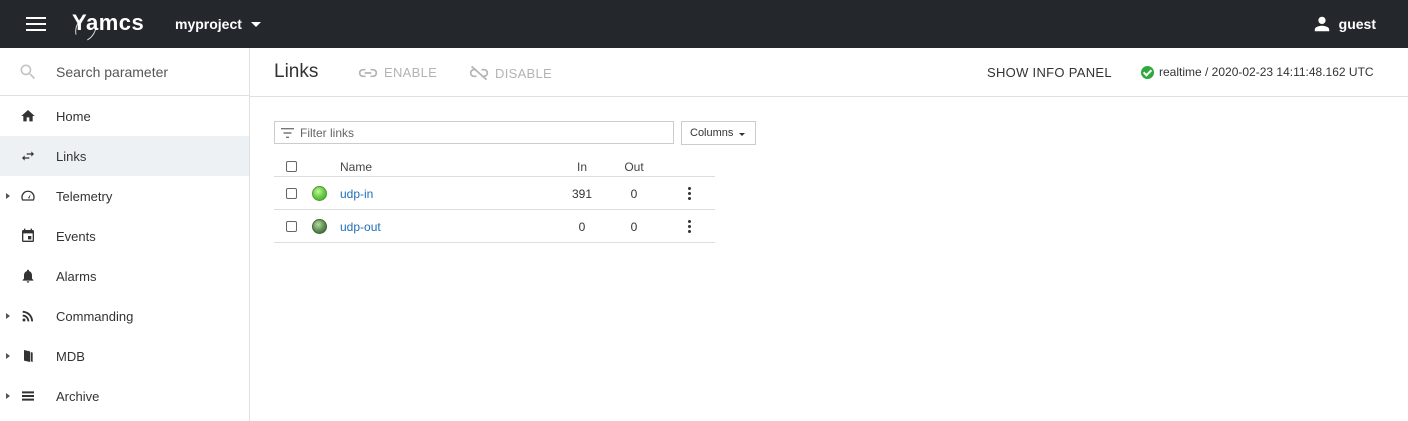 The width and height of the screenshot is (1408, 421). I want to click on sidebar-item-events: Events, so click(124, 236).